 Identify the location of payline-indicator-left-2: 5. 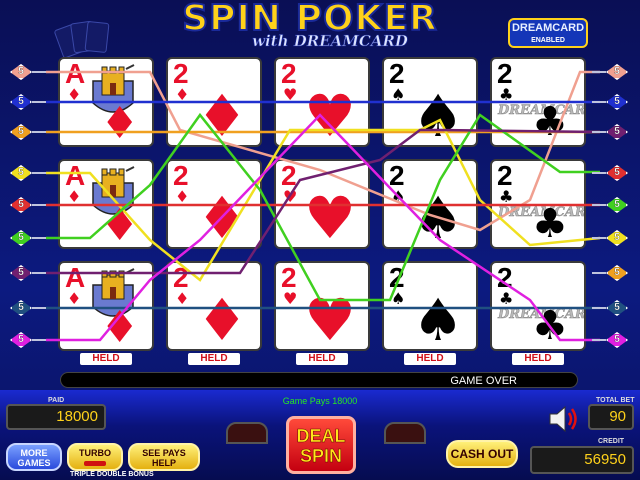
(28, 102).